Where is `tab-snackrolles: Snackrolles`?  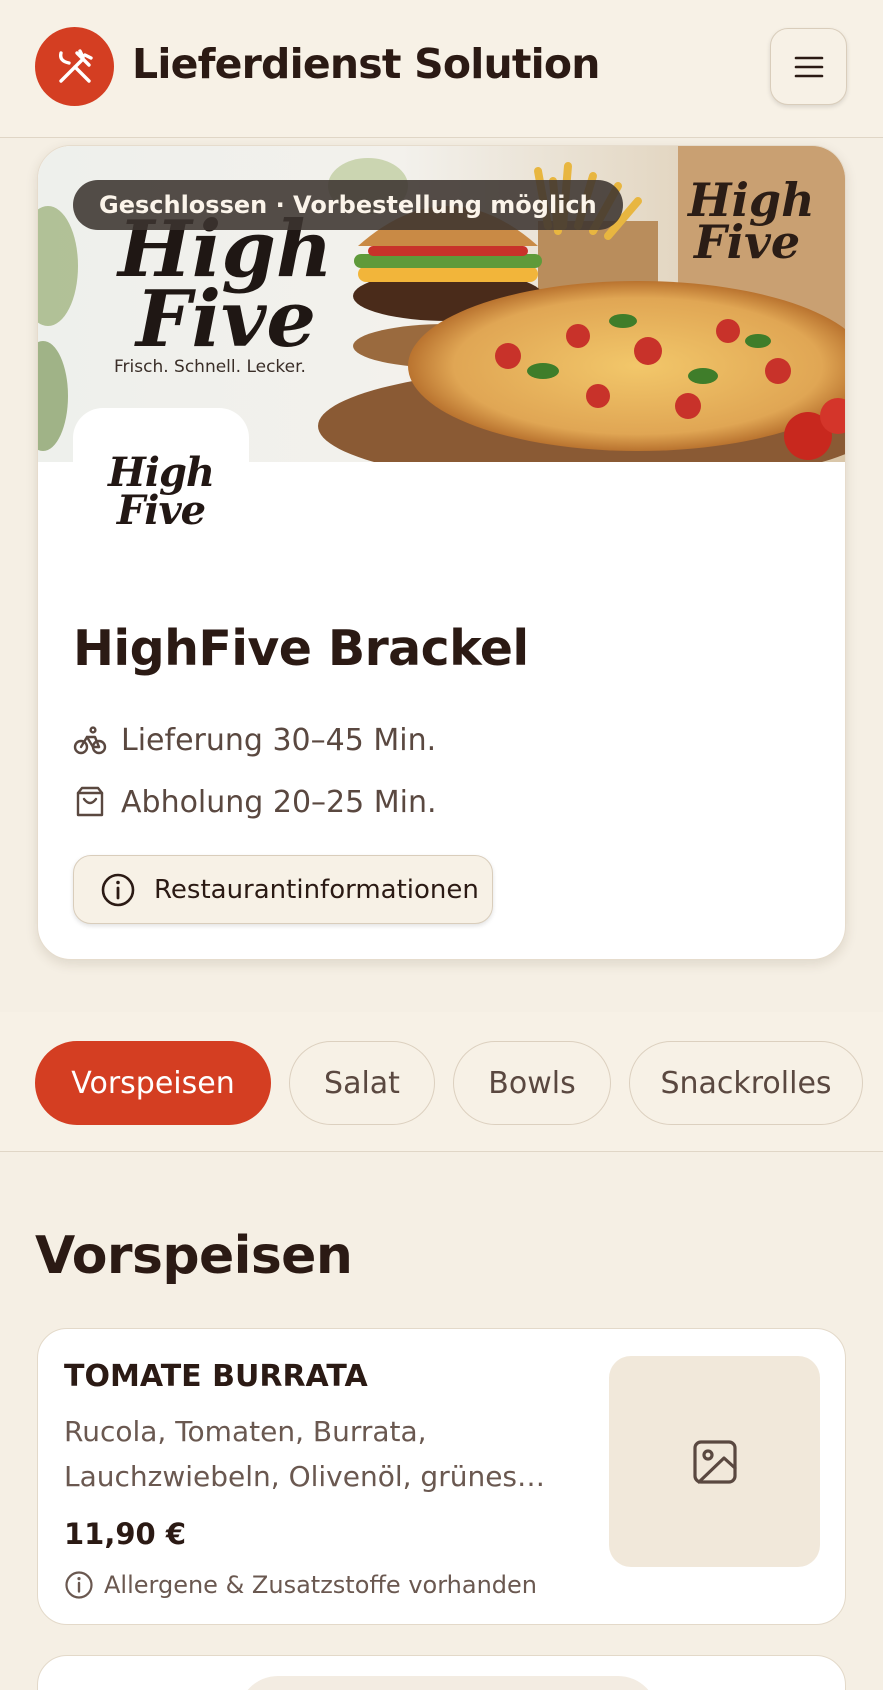 tab-snackrolles: Snackrolles is located at coordinates (746, 1083).